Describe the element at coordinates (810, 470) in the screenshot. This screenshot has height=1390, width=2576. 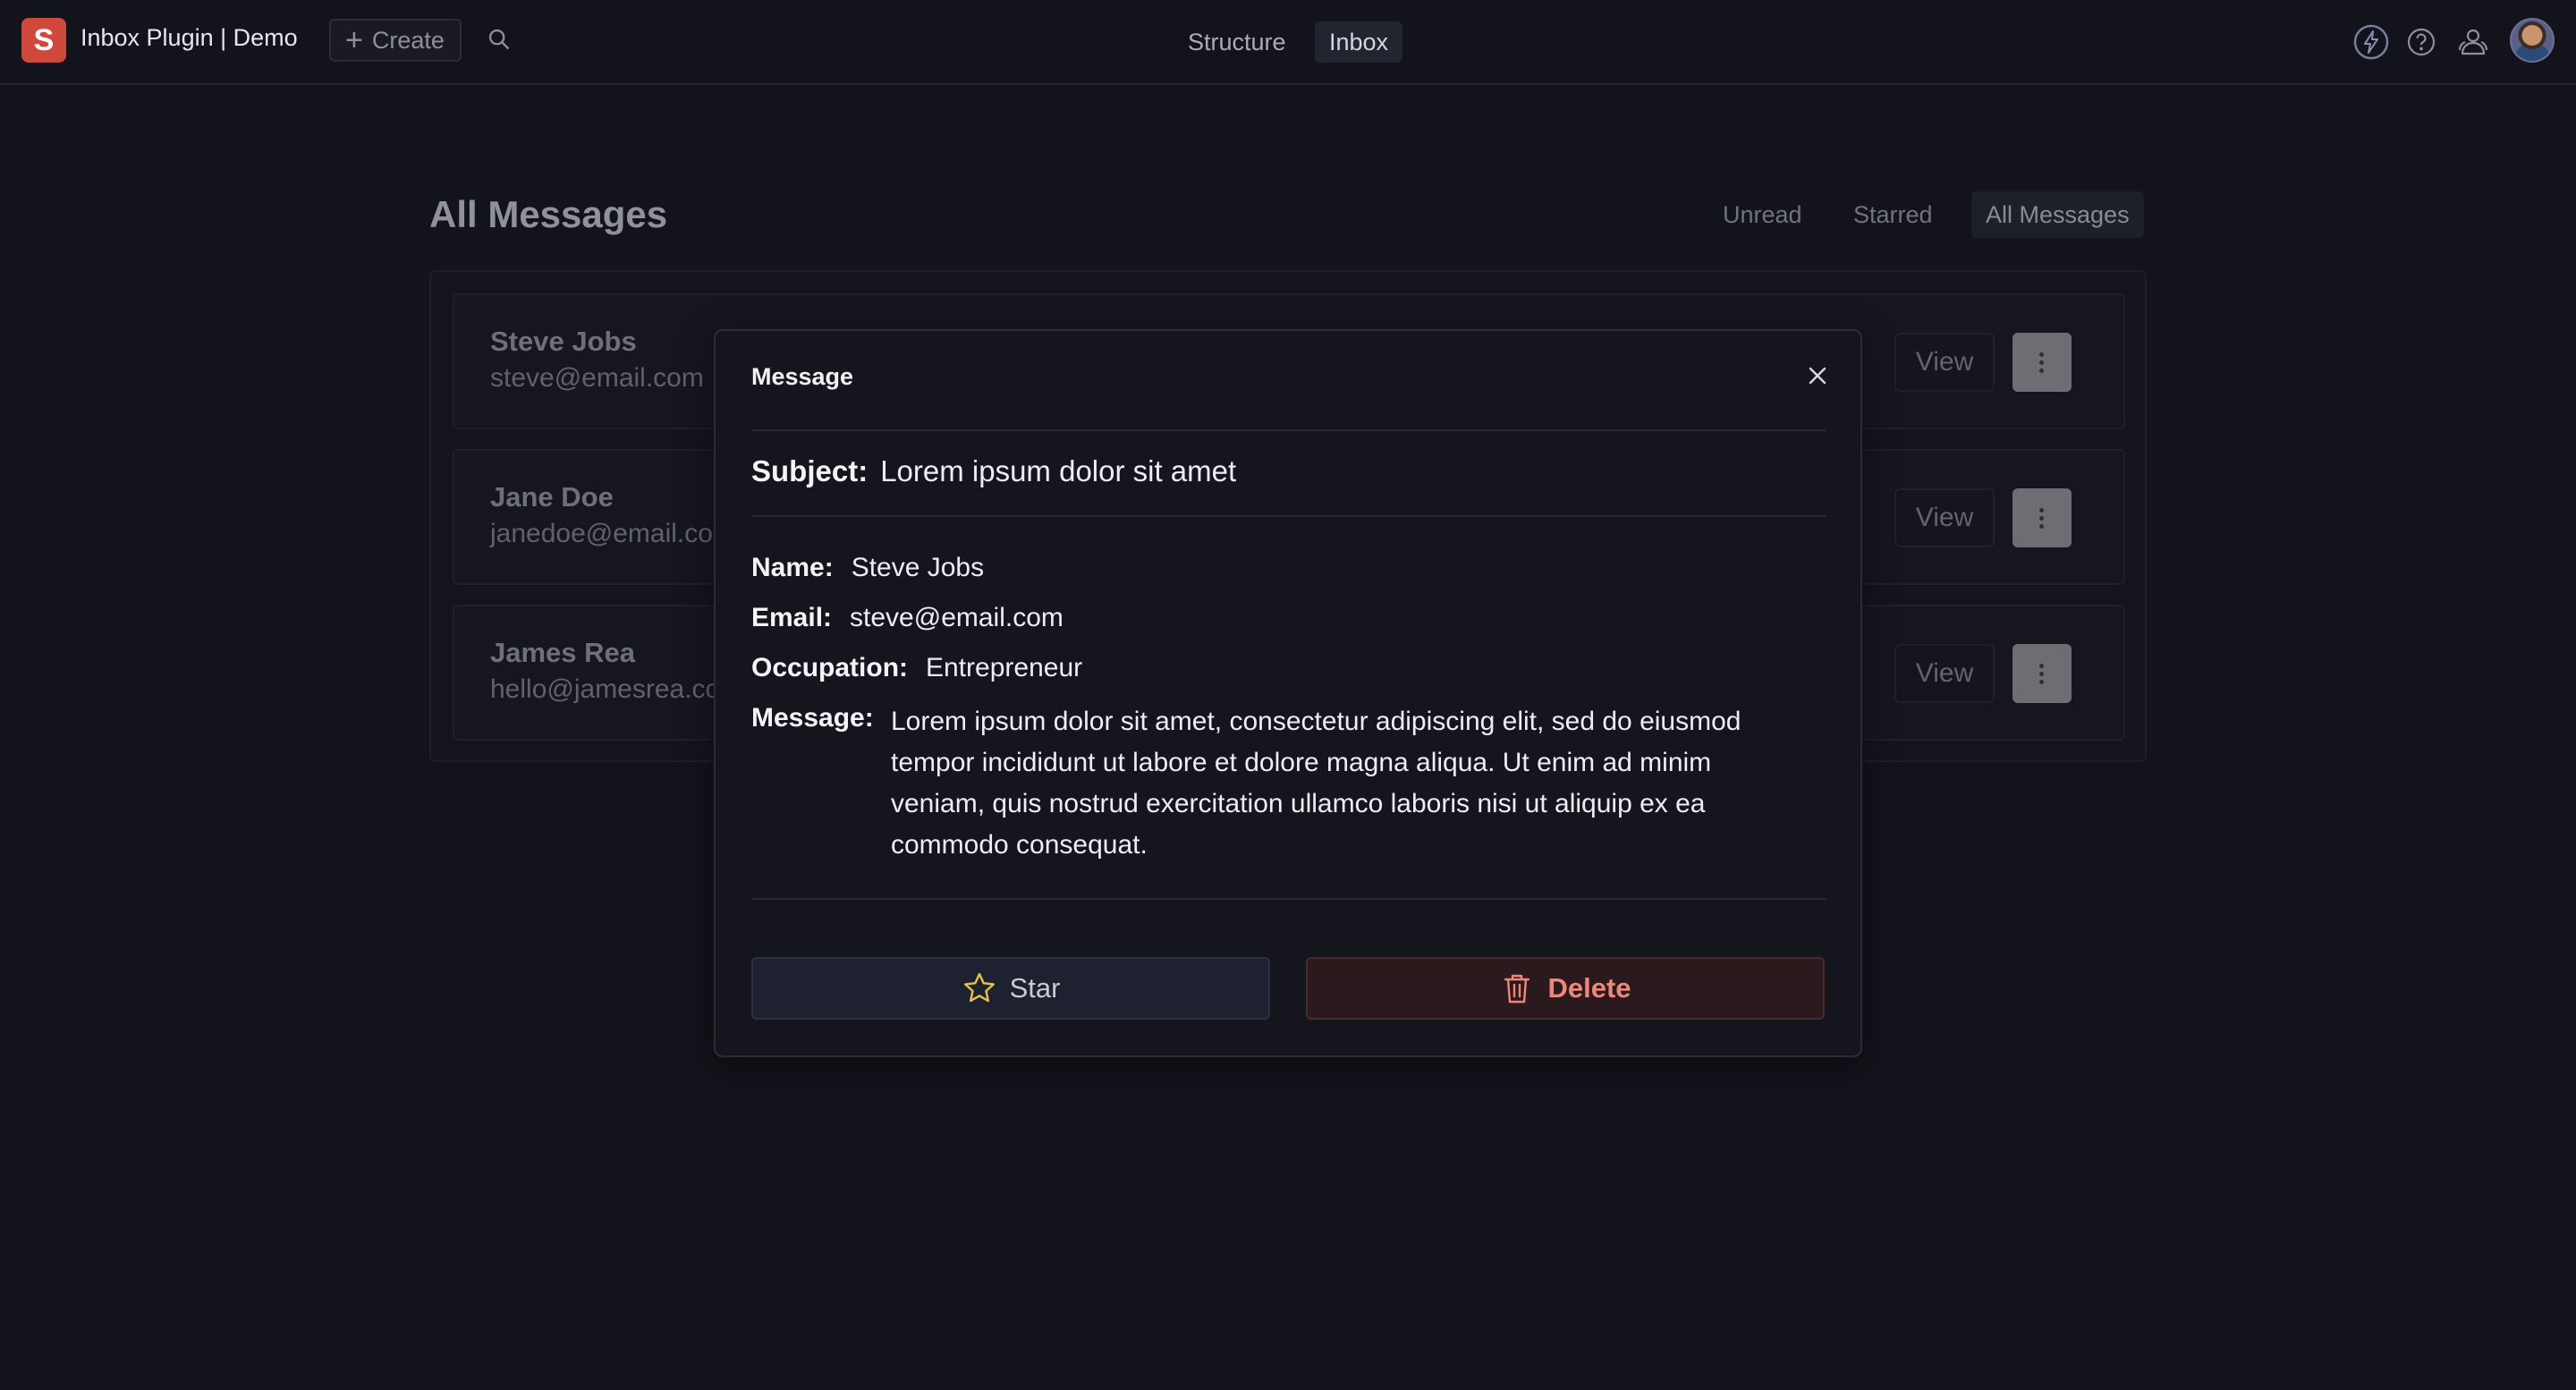
I see `subject-label: Subject:` at that location.